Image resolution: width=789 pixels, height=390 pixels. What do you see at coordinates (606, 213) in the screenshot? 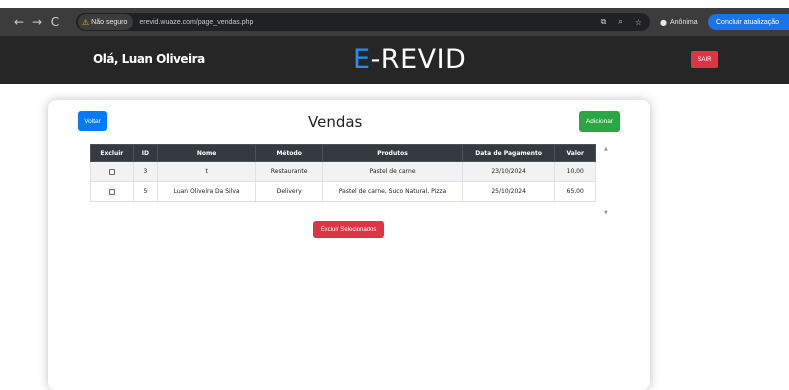
I see `scroll-down-arrow-icon: ▼` at bounding box center [606, 213].